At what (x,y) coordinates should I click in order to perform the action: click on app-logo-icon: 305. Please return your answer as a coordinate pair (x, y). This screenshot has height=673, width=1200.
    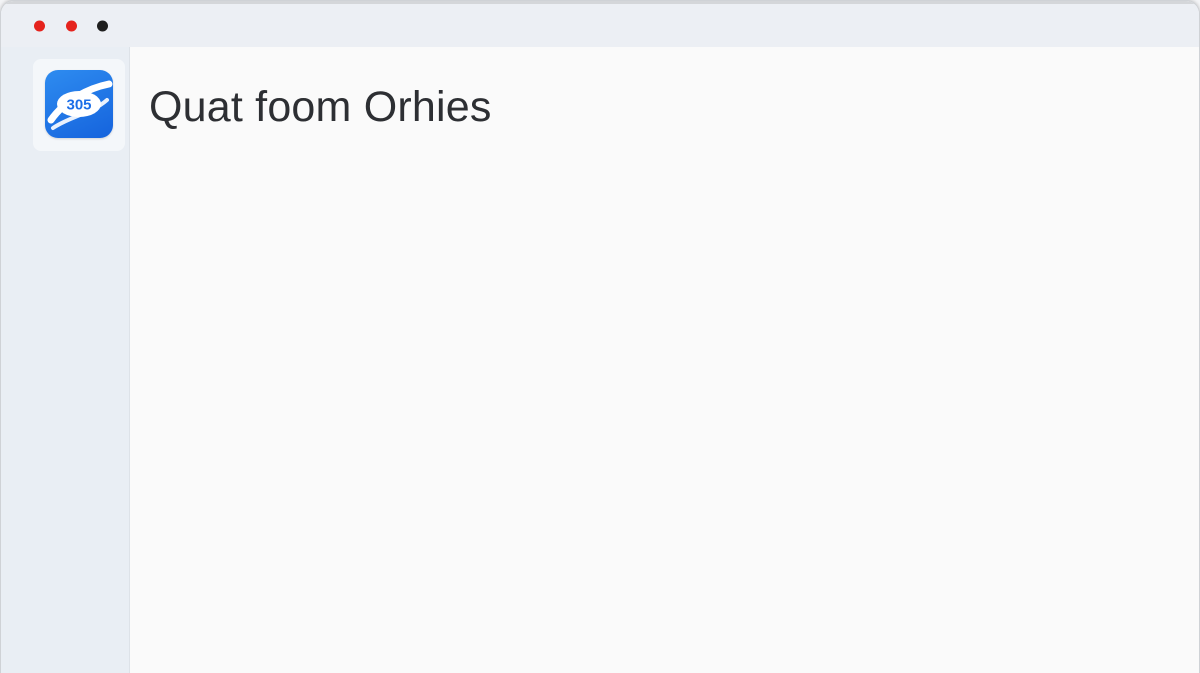
    Looking at the image, I should click on (79, 104).